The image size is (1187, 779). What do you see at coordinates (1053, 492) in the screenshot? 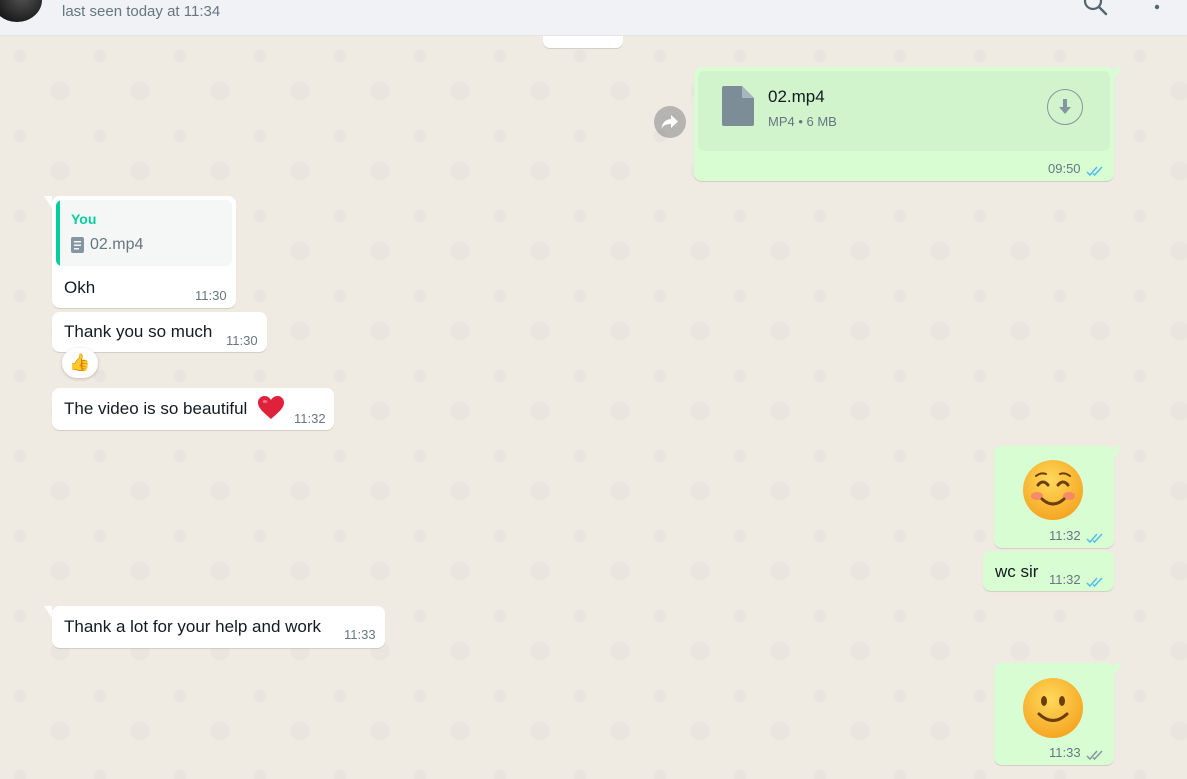
I see `smiling-face-emoji-icon` at bounding box center [1053, 492].